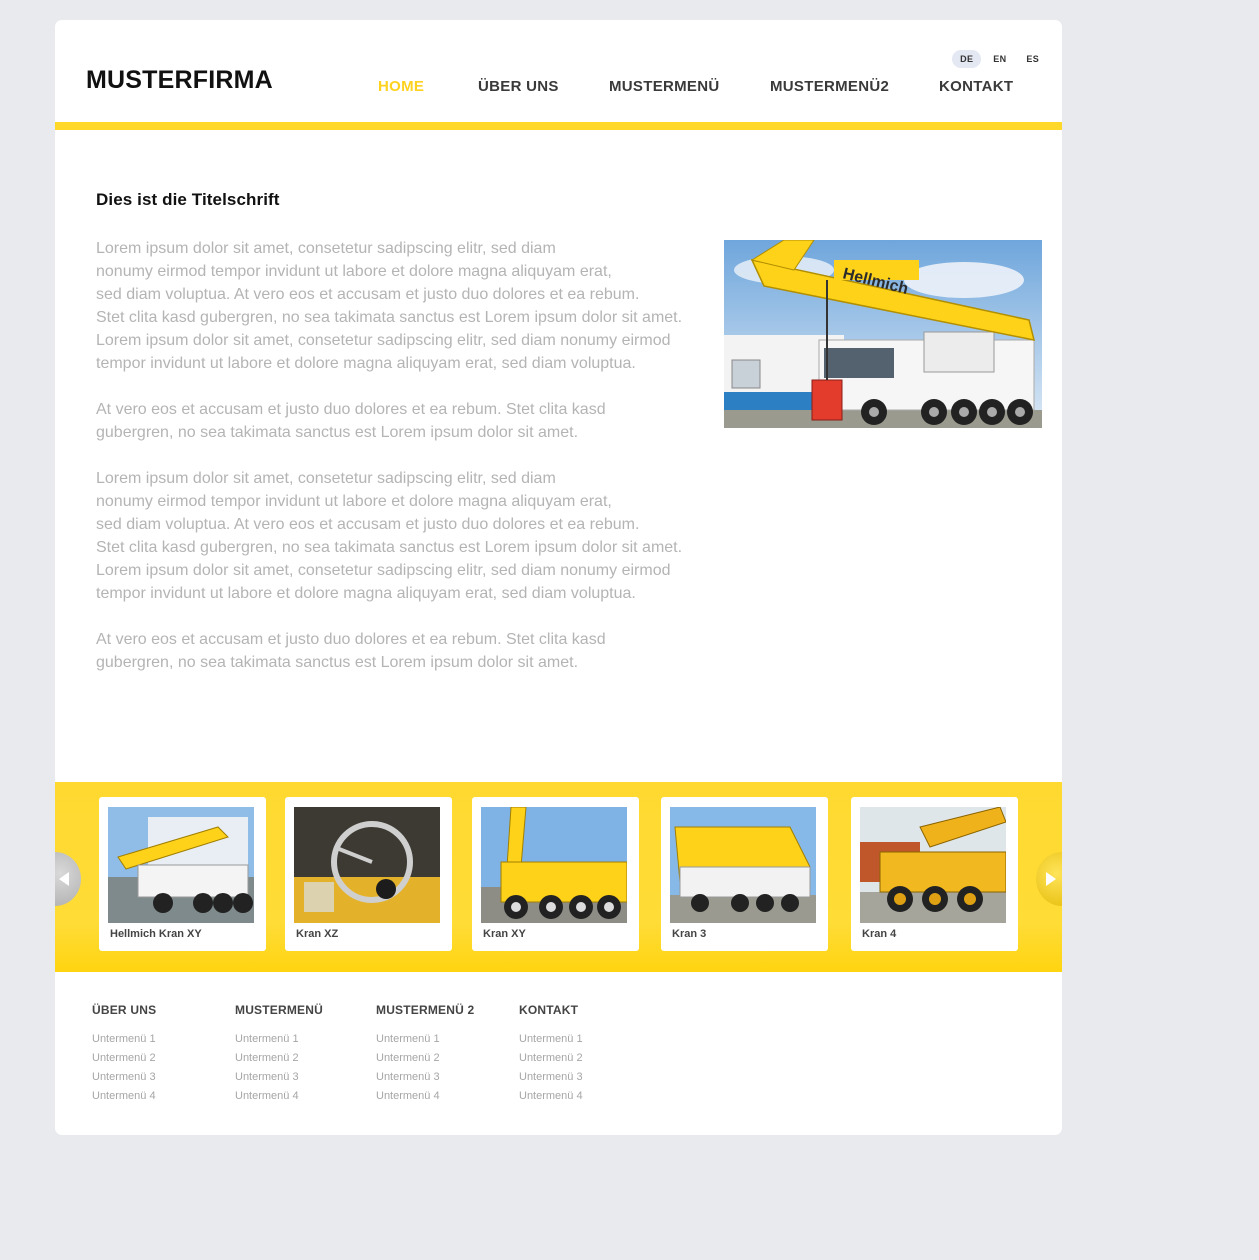  I want to click on gallery-item: Kran 3, so click(744, 874).